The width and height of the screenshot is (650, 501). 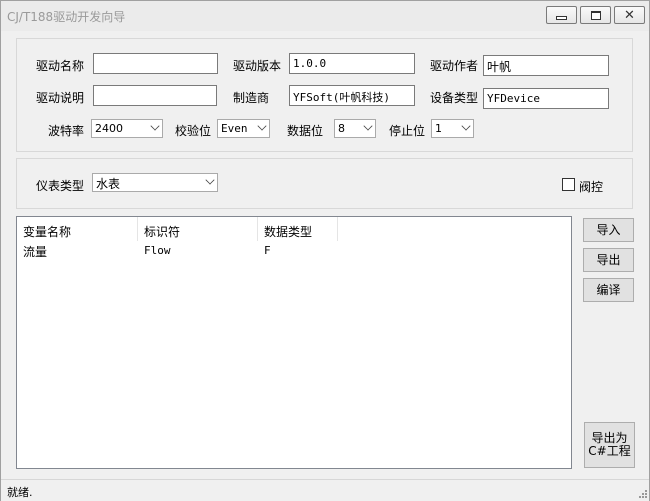 I want to click on stop-bits-label: 停止位, so click(x=407, y=131).